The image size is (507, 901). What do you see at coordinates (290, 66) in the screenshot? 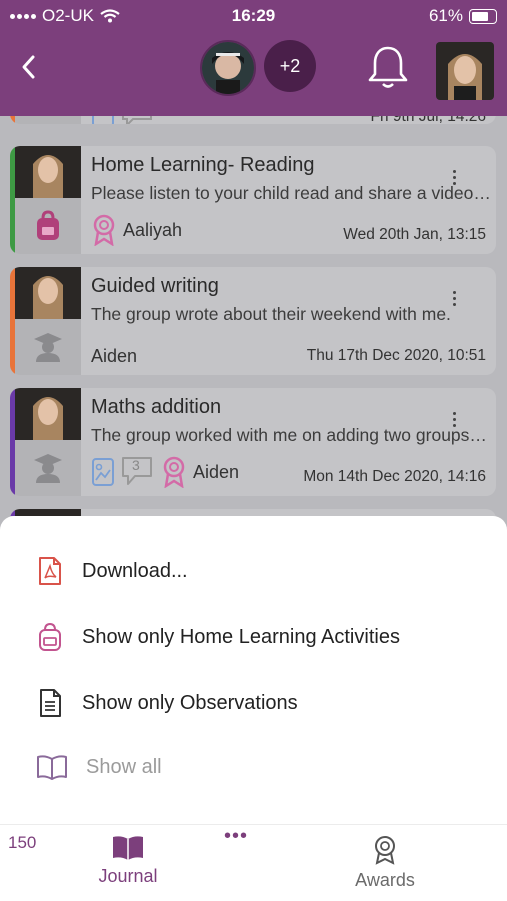
I see `more-children-badge: +2` at bounding box center [290, 66].